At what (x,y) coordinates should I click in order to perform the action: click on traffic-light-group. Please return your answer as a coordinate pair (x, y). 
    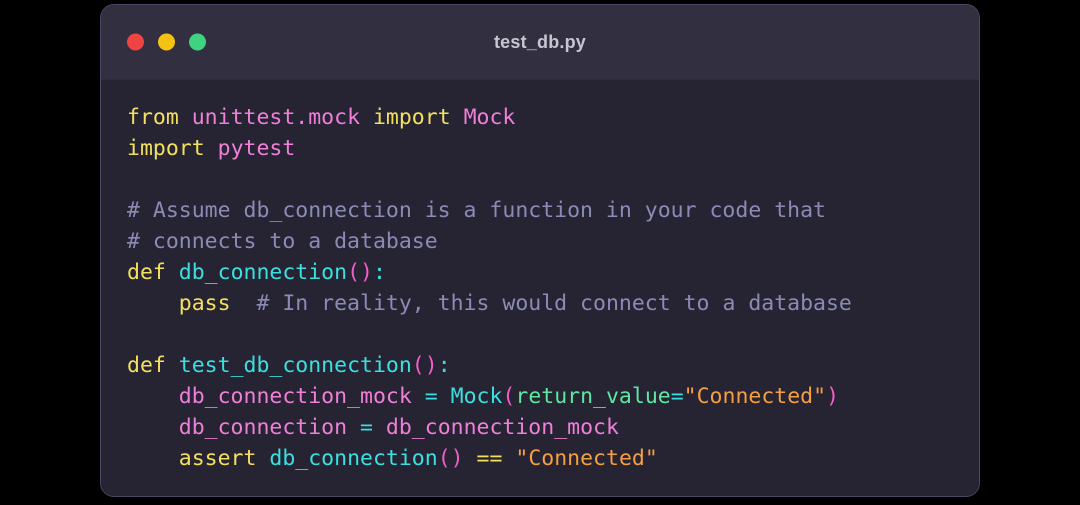
    Looking at the image, I should click on (166, 42).